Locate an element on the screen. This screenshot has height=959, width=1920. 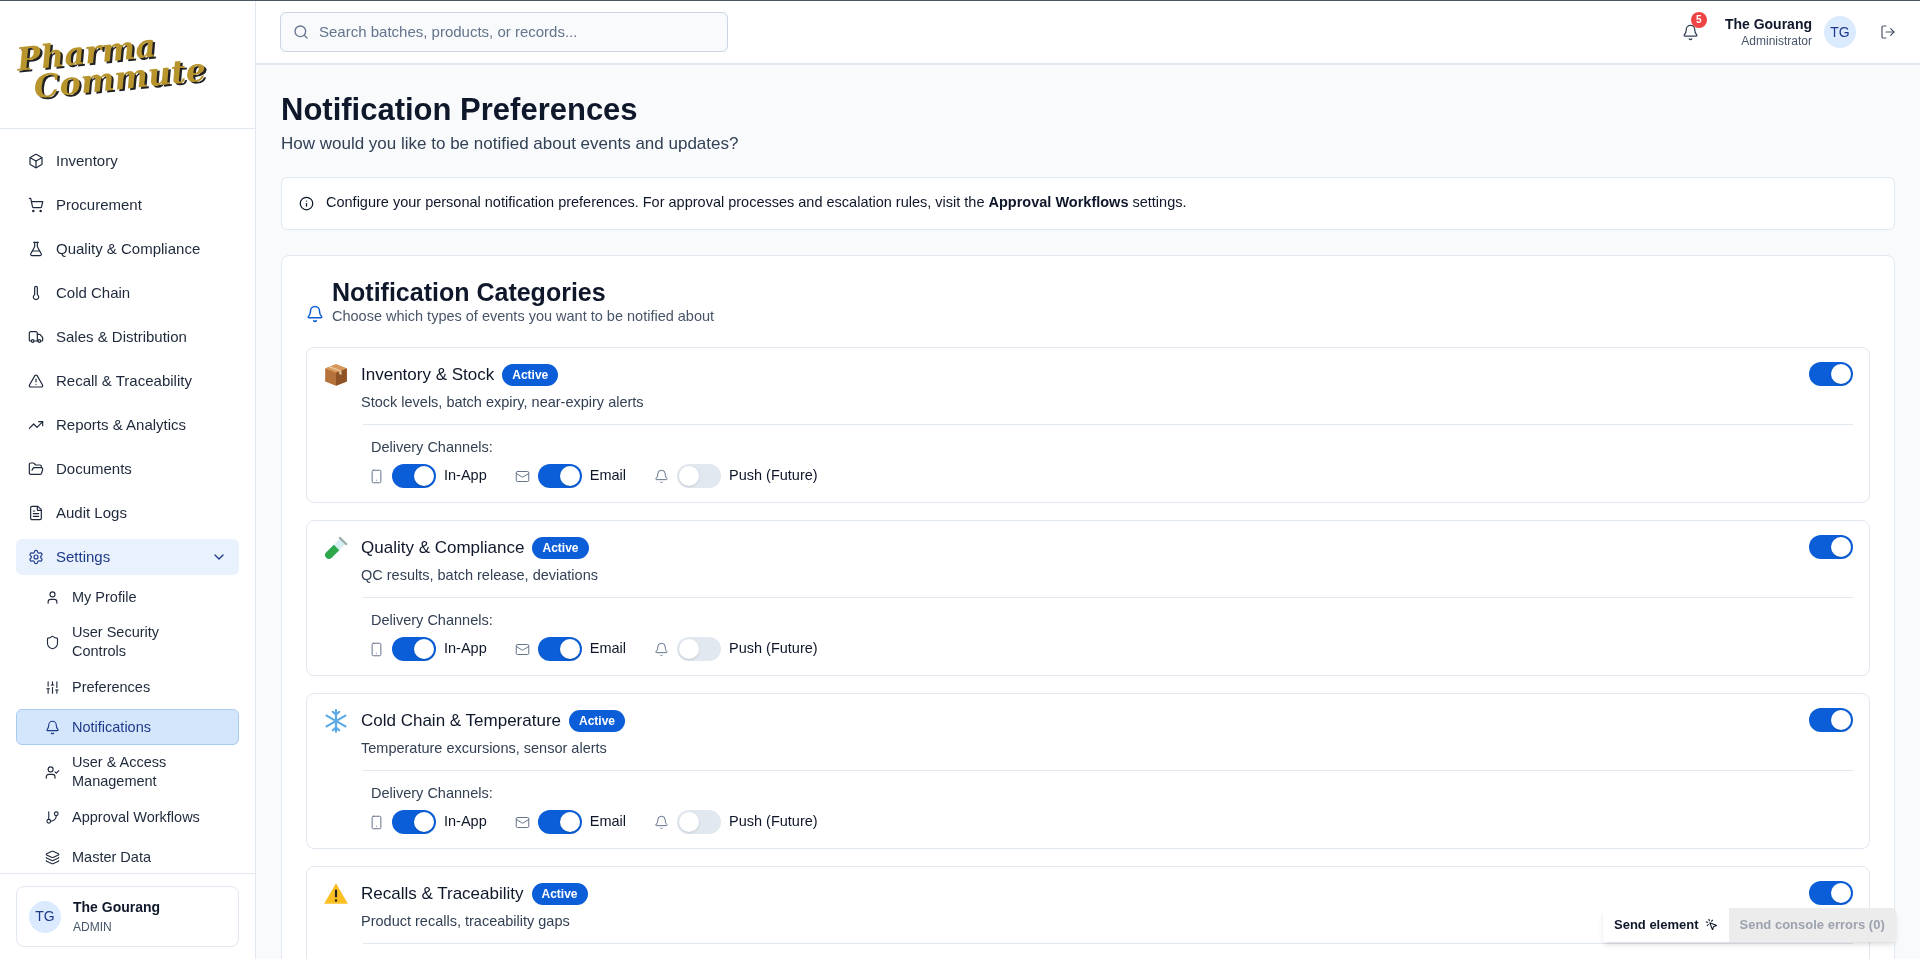
section-title: Notification Categories is located at coordinates (469, 291).